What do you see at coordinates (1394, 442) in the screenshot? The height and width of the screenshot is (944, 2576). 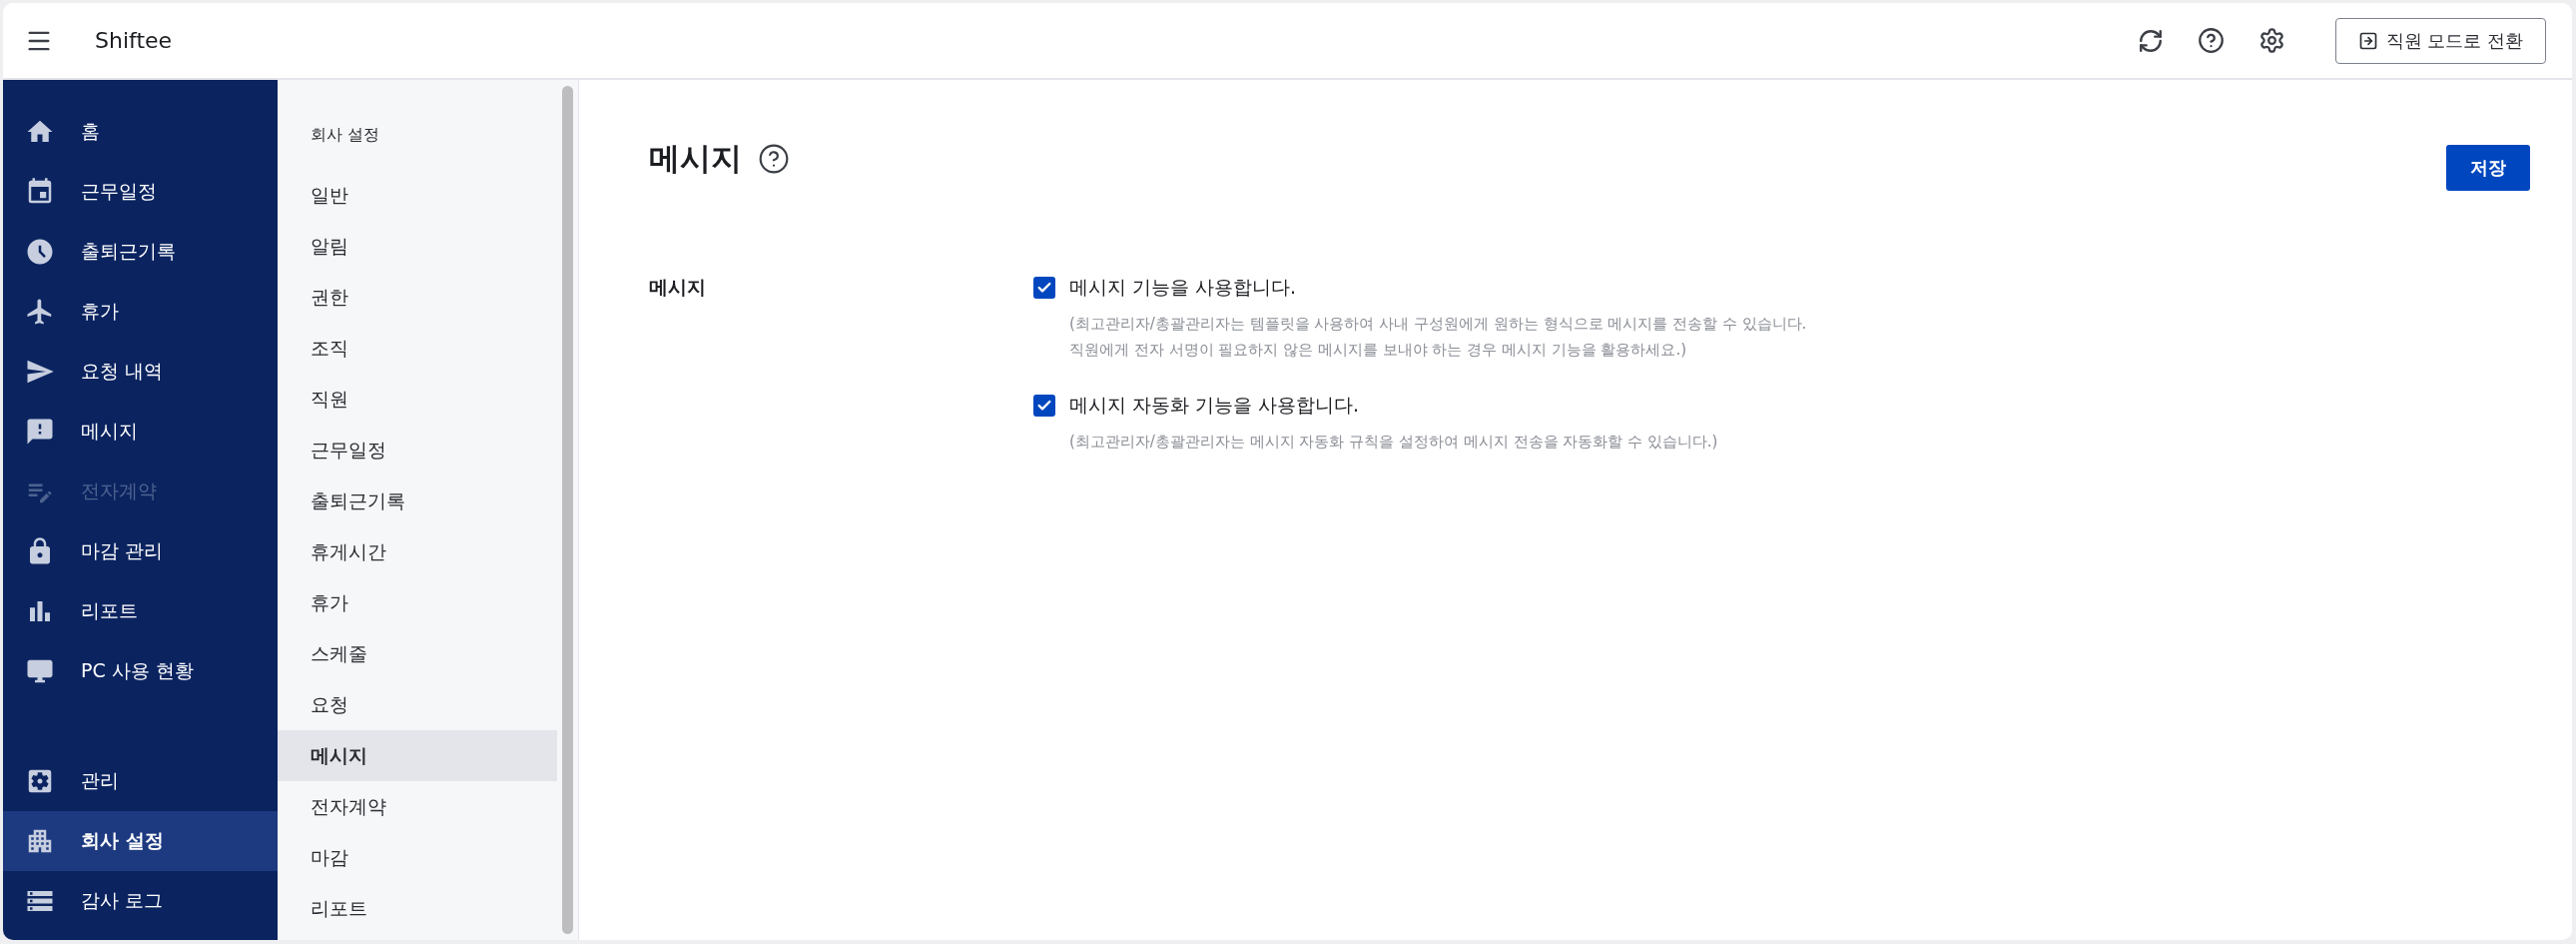 I see `option-description: (최고관리자/총괄관리자는 메시지 자동화 규칙을 설정하여 메시지 전송을 자동화할 수 있습니다.)` at bounding box center [1394, 442].